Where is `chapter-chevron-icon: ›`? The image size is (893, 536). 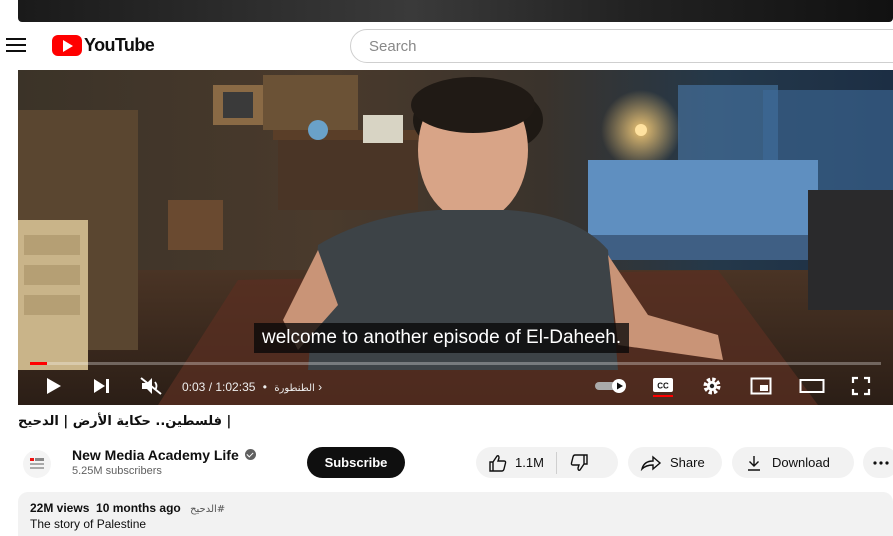 chapter-chevron-icon: › is located at coordinates (320, 387).